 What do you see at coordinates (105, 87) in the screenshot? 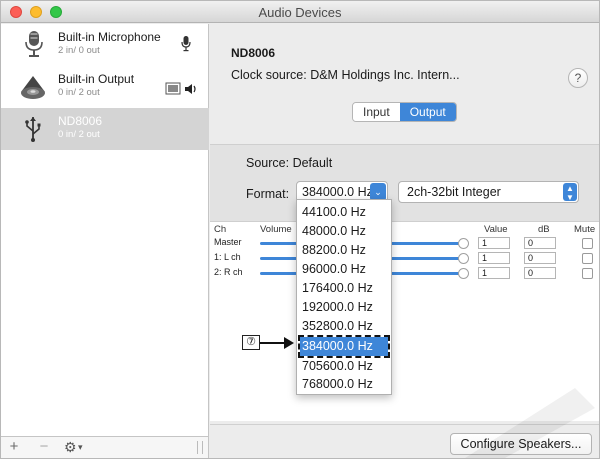
I see `device-item-built-in-output: Built-in Output 0 in/ 2 out` at bounding box center [105, 87].